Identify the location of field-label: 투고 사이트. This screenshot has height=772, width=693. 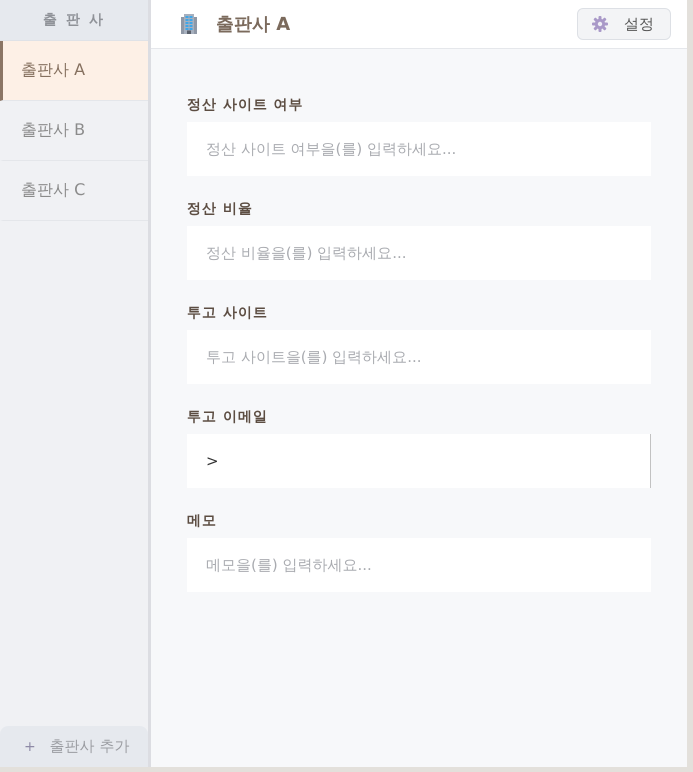
(227, 313).